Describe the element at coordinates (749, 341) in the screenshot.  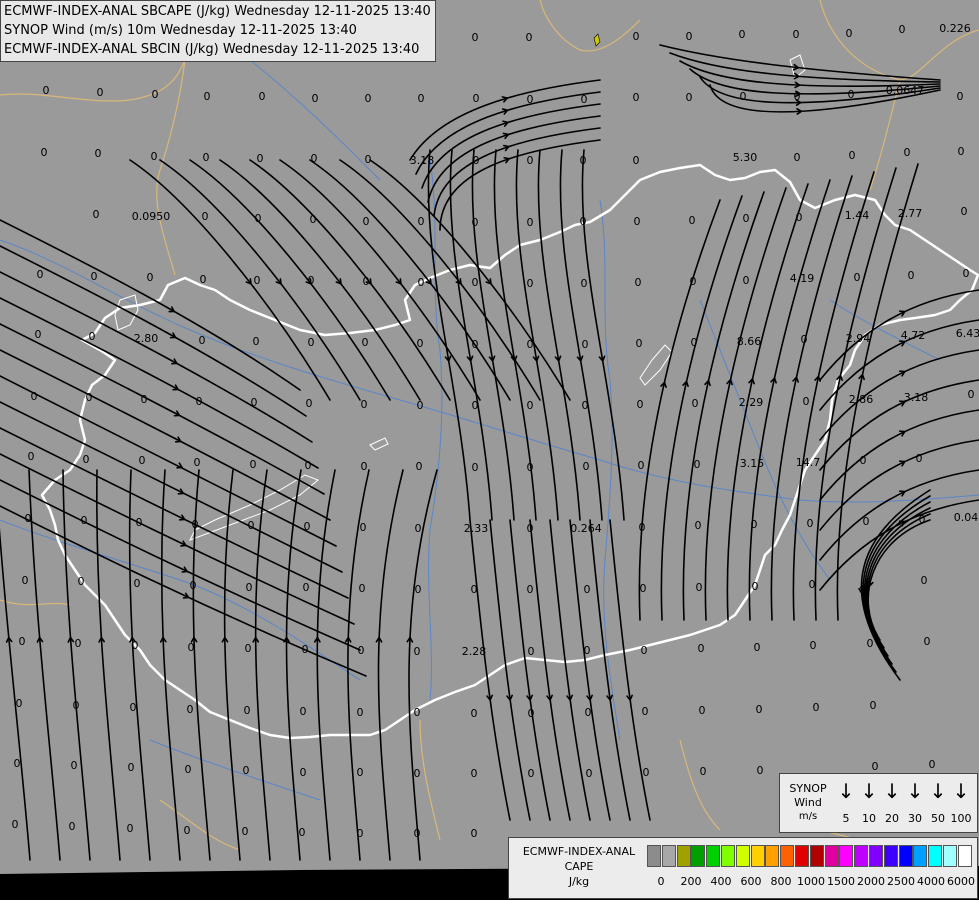
I see `cape-value-label: 8.66` at that location.